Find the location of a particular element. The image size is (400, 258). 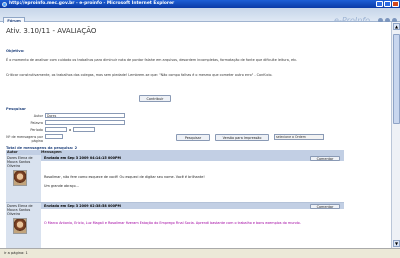

keyword-label: Palavra is located at coordinates (36, 123).